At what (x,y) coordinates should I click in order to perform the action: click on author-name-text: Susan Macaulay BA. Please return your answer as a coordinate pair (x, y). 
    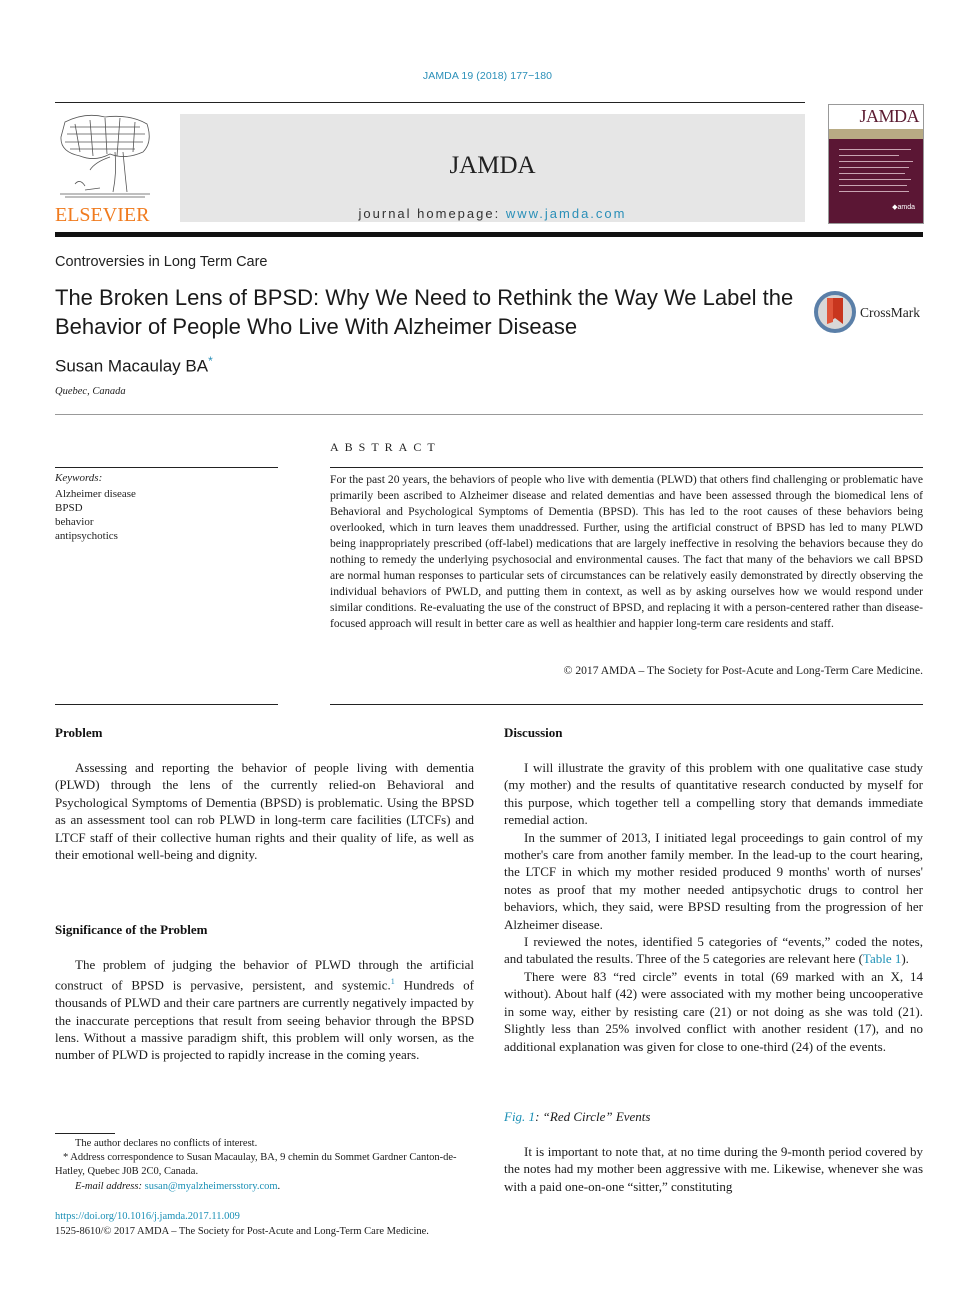
    Looking at the image, I should click on (132, 366).